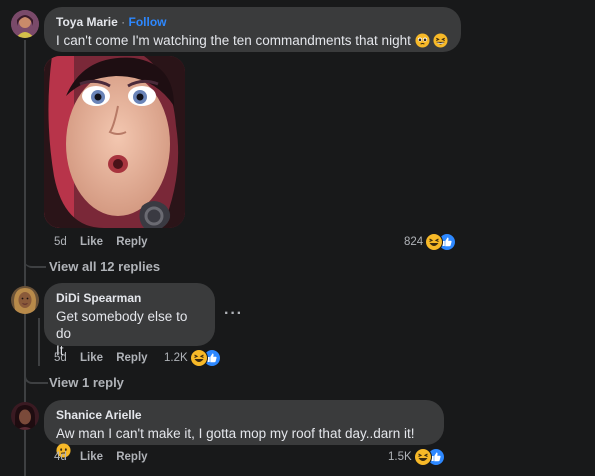 Image resolution: width=595 pixels, height=476 pixels. Describe the element at coordinates (98, 298) in the screenshot. I see `author-name: DiDi Spearman` at that location.